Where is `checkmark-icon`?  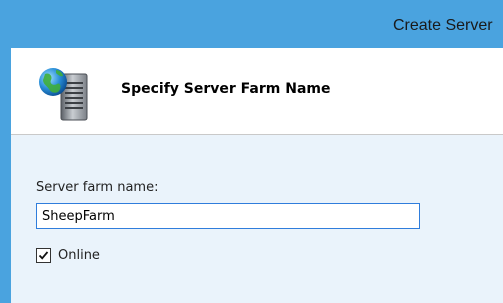 checkmark-icon is located at coordinates (43, 255).